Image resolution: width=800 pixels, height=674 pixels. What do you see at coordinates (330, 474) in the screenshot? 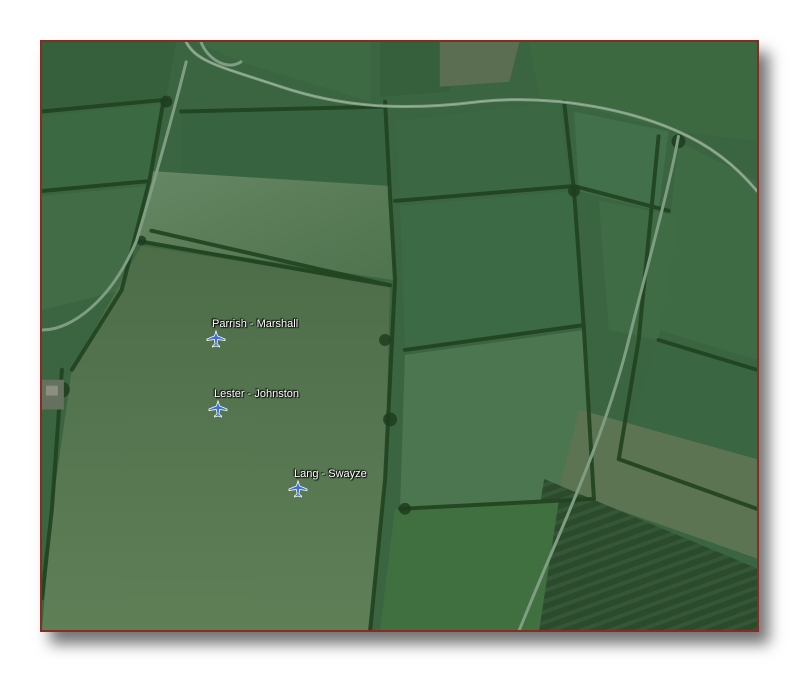
I see `marker-label: Lang - Swayze` at bounding box center [330, 474].